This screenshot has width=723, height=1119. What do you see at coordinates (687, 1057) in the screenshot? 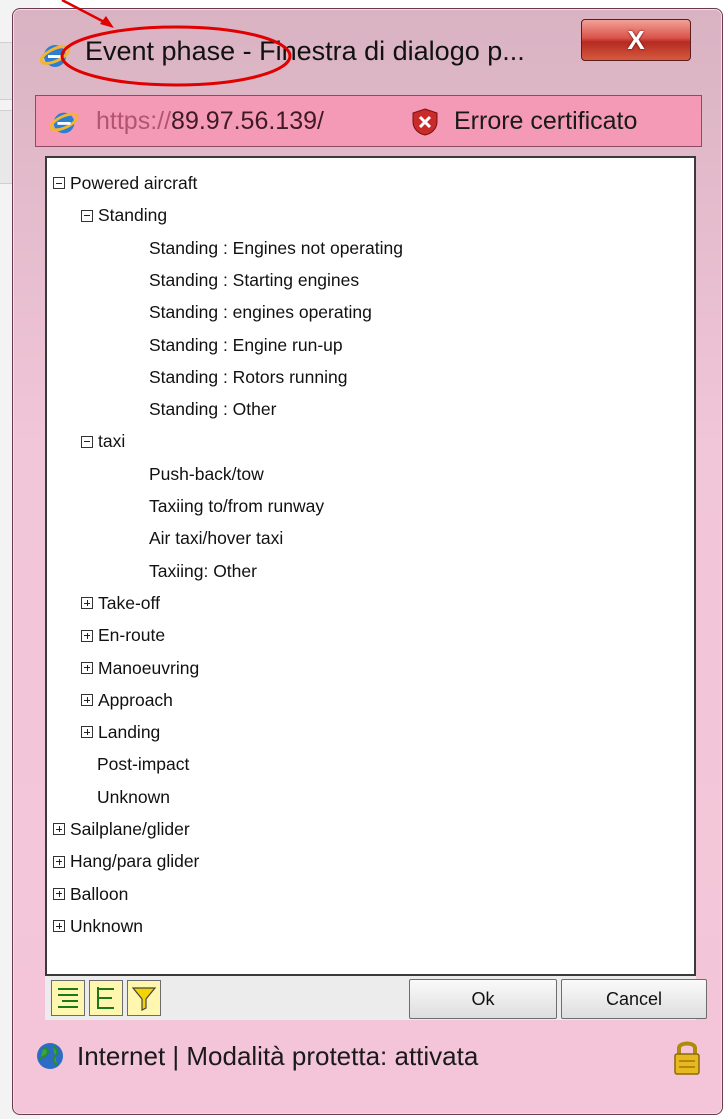
I see `lock-icon` at bounding box center [687, 1057].